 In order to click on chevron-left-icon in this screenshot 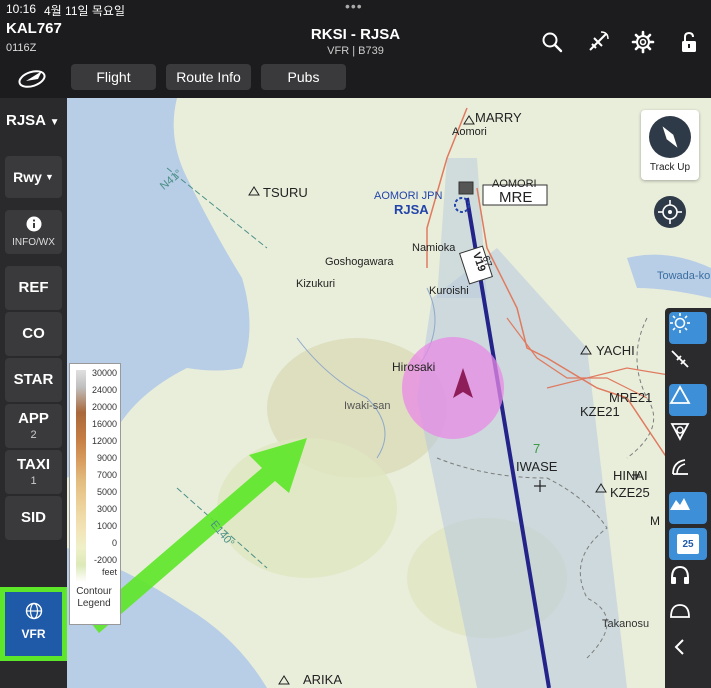, I will do `click(688, 652)`.